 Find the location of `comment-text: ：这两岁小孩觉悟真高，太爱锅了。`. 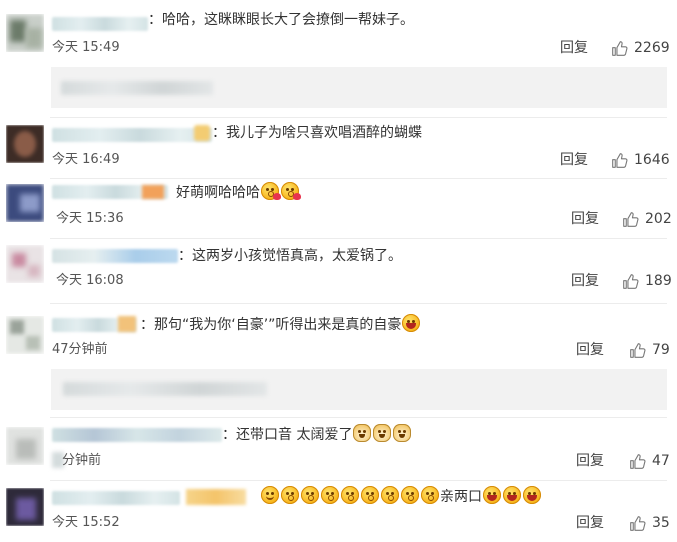

comment-text: ：这两岁小孩觉悟真高，太爱锅了。 is located at coordinates (290, 256).